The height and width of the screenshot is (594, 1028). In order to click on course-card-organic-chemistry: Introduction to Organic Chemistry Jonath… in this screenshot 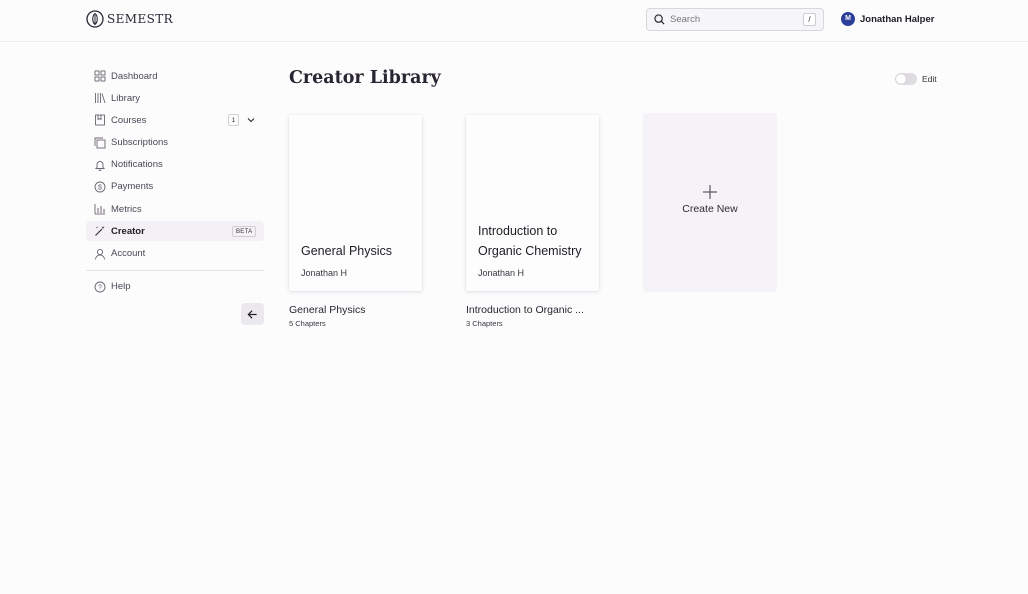, I will do `click(532, 221)`.